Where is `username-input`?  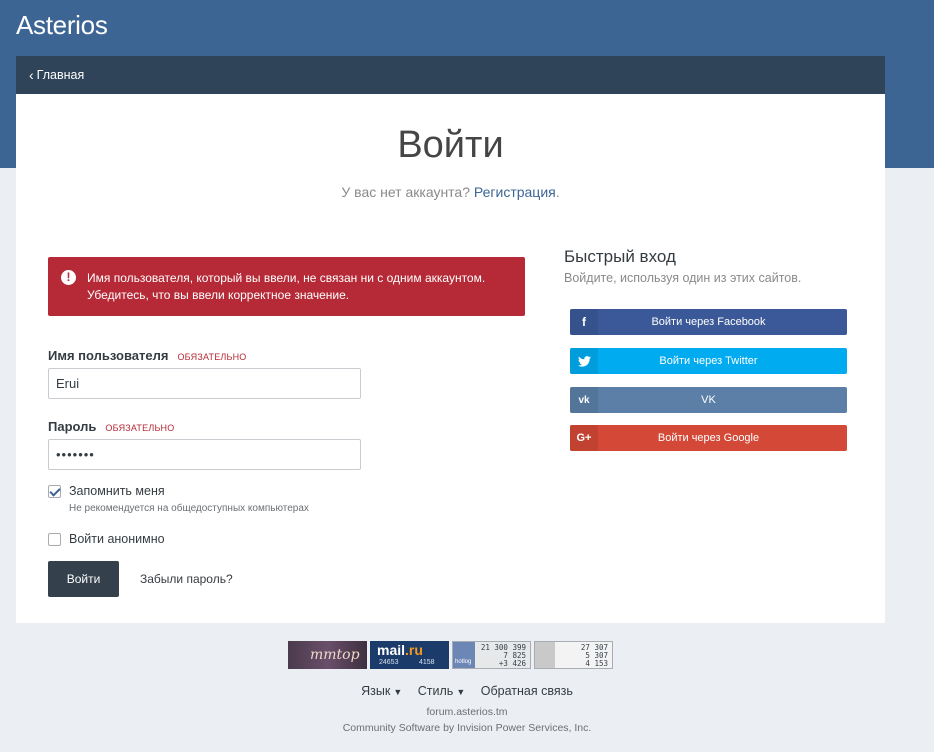 username-input is located at coordinates (204, 383).